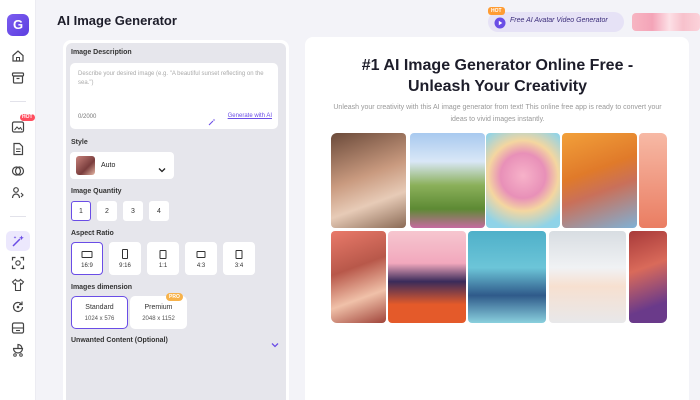 The width and height of the screenshot is (700, 400). Describe the element at coordinates (18, 25) in the screenshot. I see `app-logo: G` at that location.